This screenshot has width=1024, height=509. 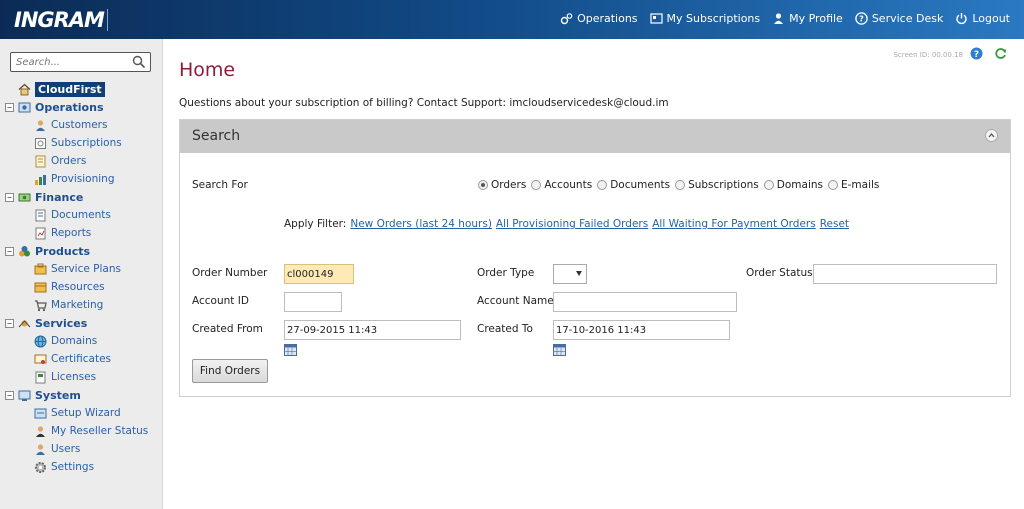 What do you see at coordinates (640, 185) in the screenshot?
I see `radio-label: Documents` at bounding box center [640, 185].